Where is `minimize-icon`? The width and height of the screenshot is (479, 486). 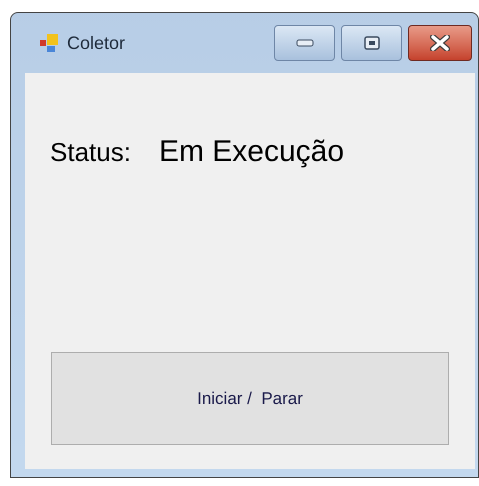
minimize-icon is located at coordinates (305, 43).